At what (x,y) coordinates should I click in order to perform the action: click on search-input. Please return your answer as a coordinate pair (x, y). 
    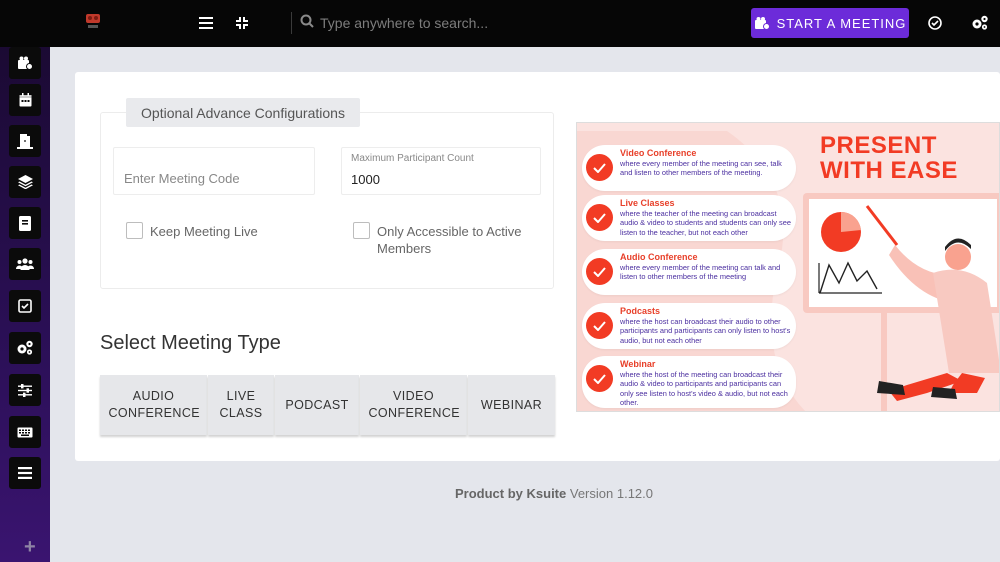
    Looking at the image, I should click on (510, 23).